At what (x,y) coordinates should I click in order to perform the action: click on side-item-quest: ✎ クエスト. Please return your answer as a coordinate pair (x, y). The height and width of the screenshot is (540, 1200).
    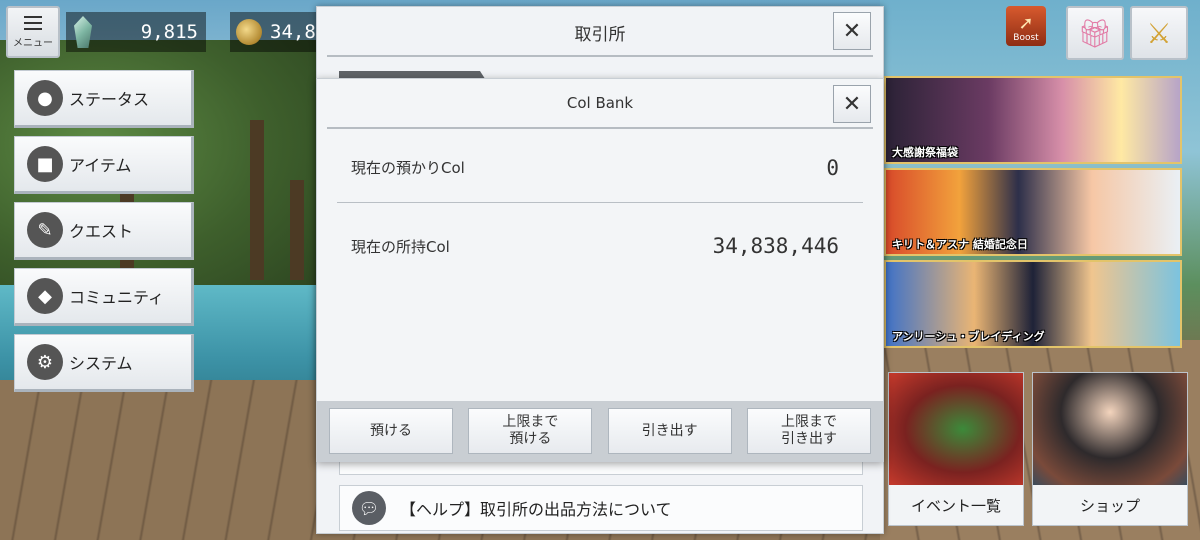
    Looking at the image, I should click on (104, 231).